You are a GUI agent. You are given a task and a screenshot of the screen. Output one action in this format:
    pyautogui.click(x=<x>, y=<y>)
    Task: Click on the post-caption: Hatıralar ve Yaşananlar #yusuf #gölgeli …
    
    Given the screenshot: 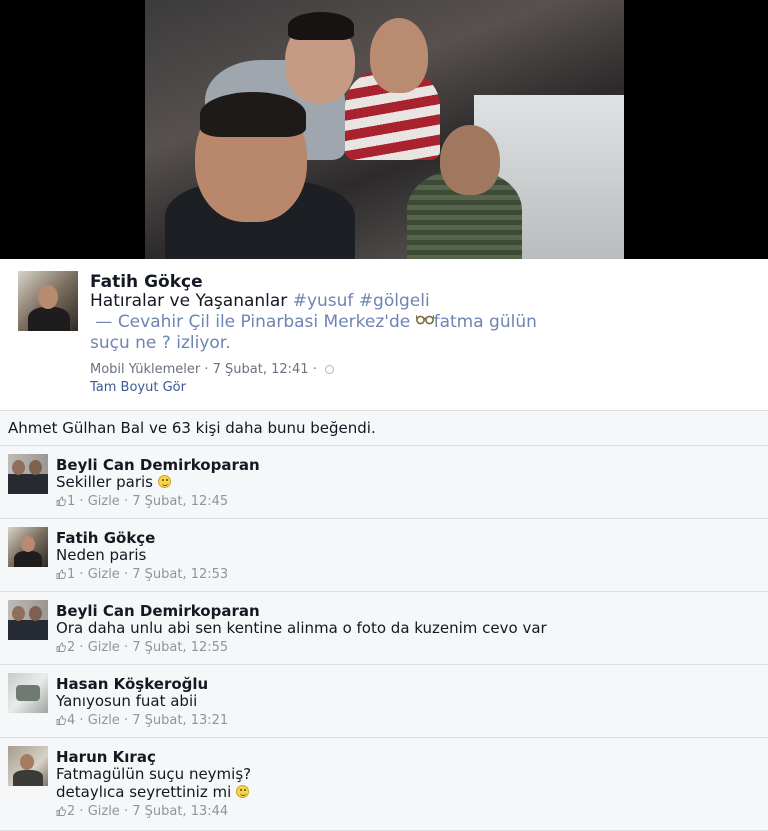 What is the action you would take?
    pyautogui.click(x=325, y=322)
    